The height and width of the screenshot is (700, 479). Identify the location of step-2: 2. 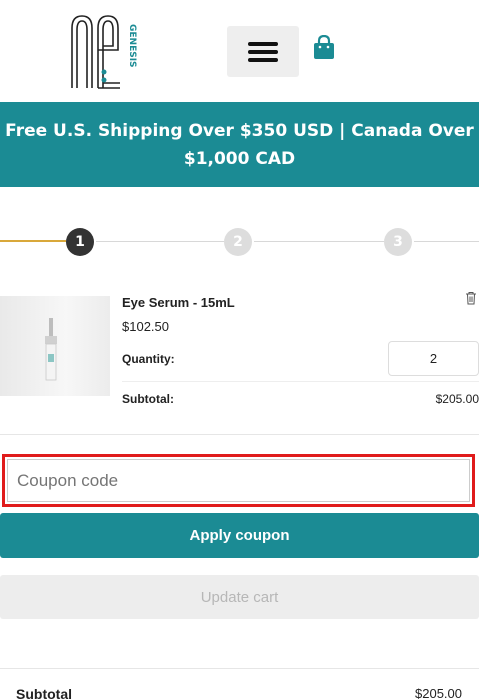
(238, 242).